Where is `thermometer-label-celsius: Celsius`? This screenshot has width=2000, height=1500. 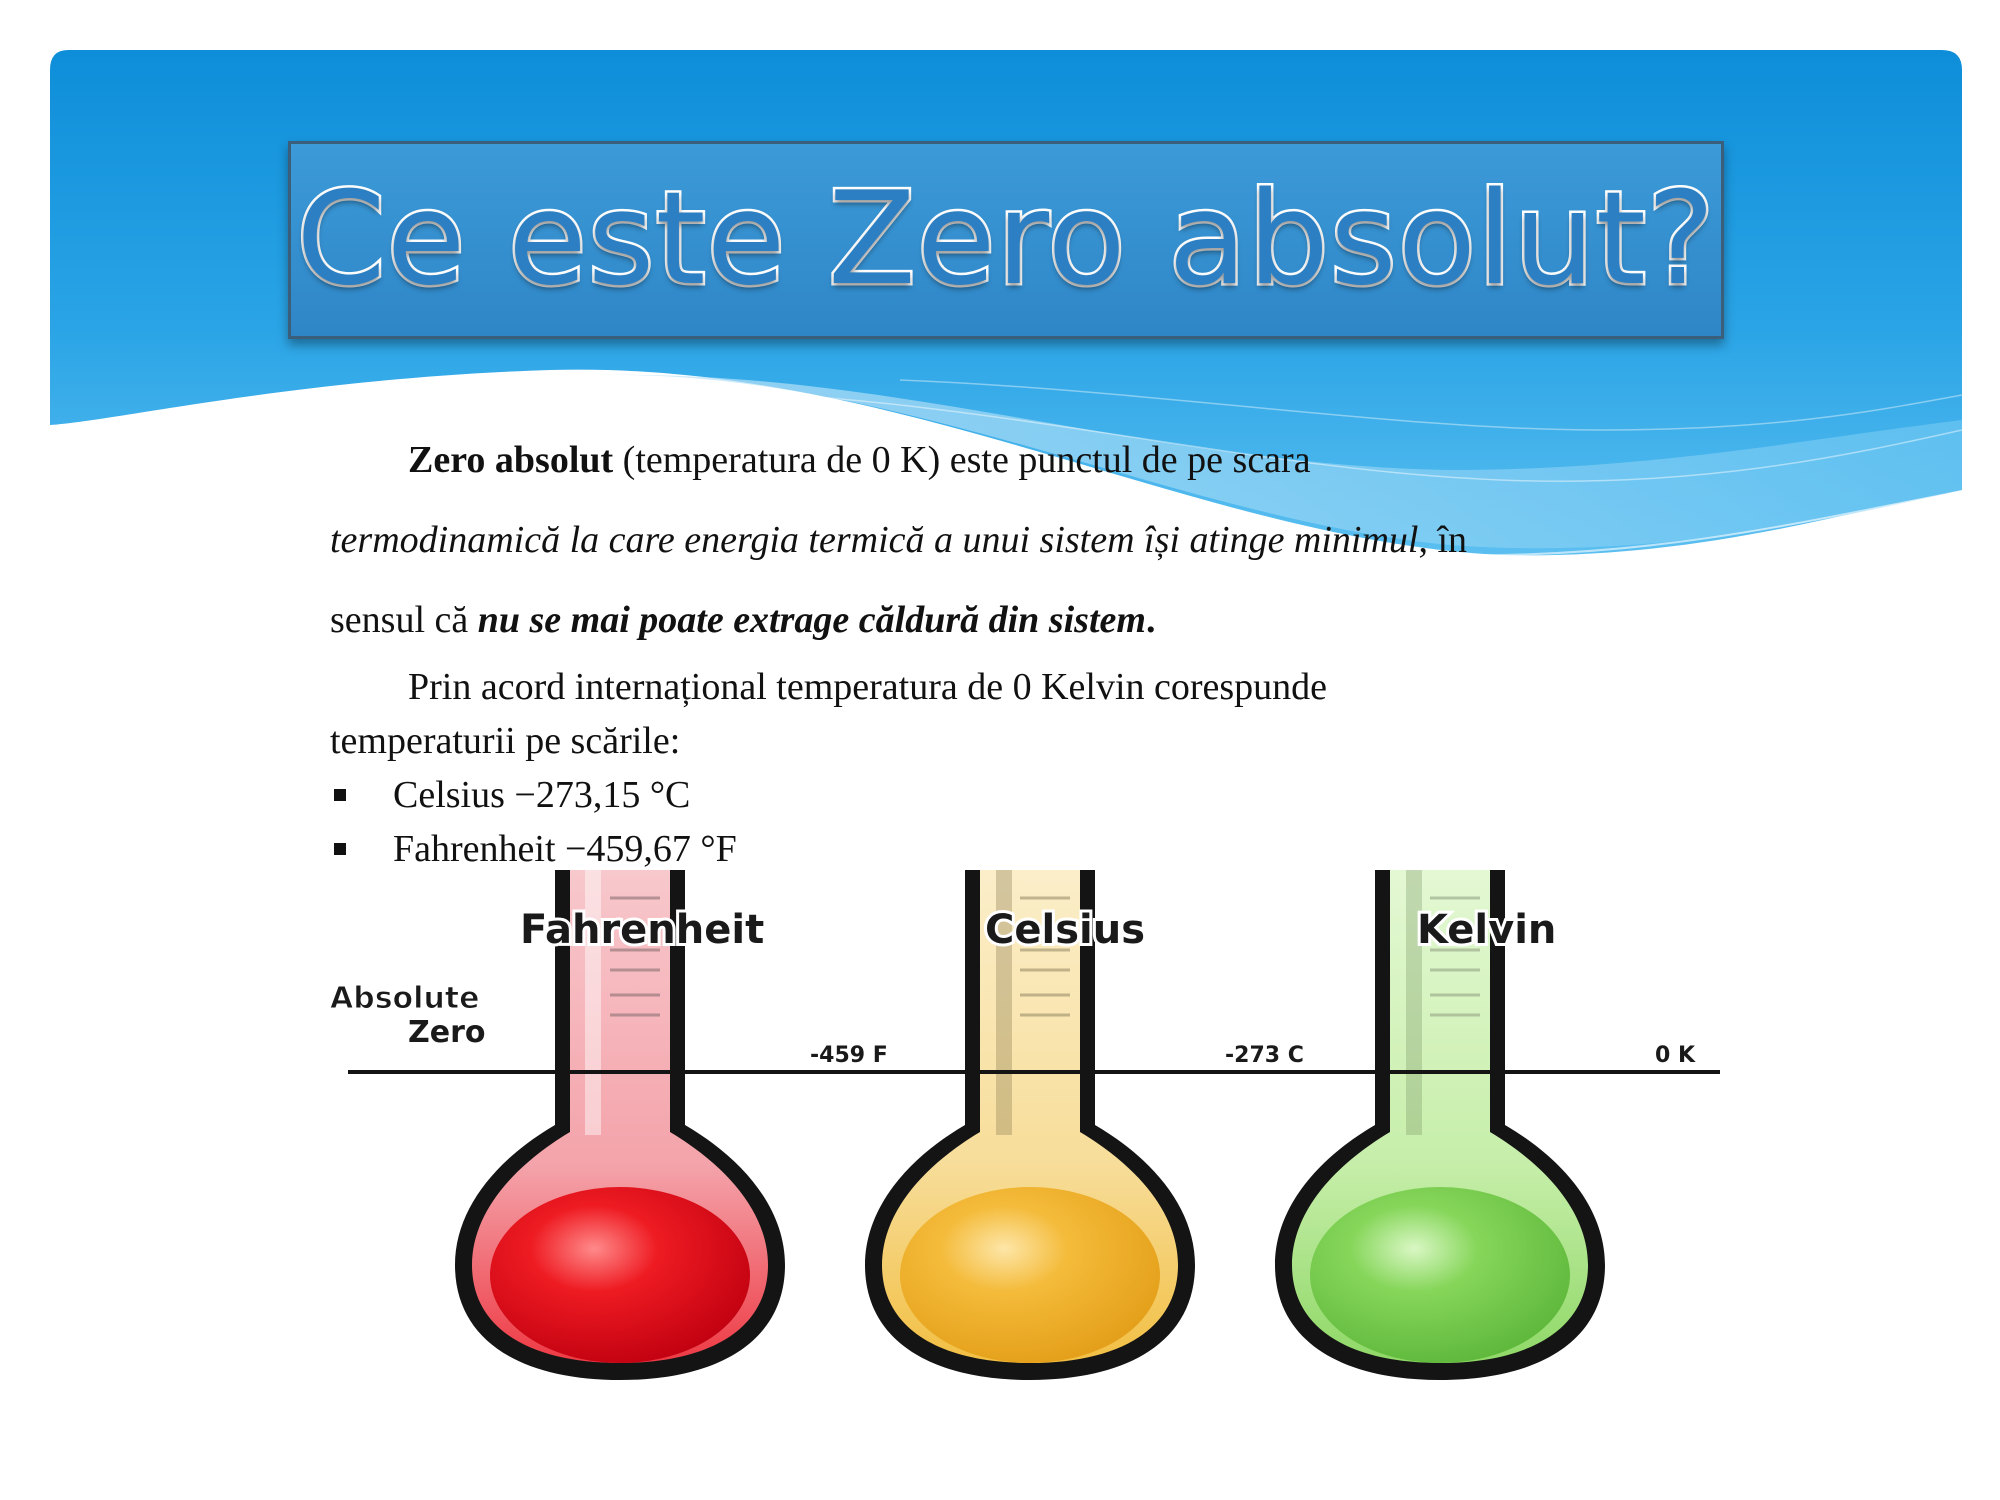
thermometer-label-celsius: Celsius is located at coordinates (1065, 930).